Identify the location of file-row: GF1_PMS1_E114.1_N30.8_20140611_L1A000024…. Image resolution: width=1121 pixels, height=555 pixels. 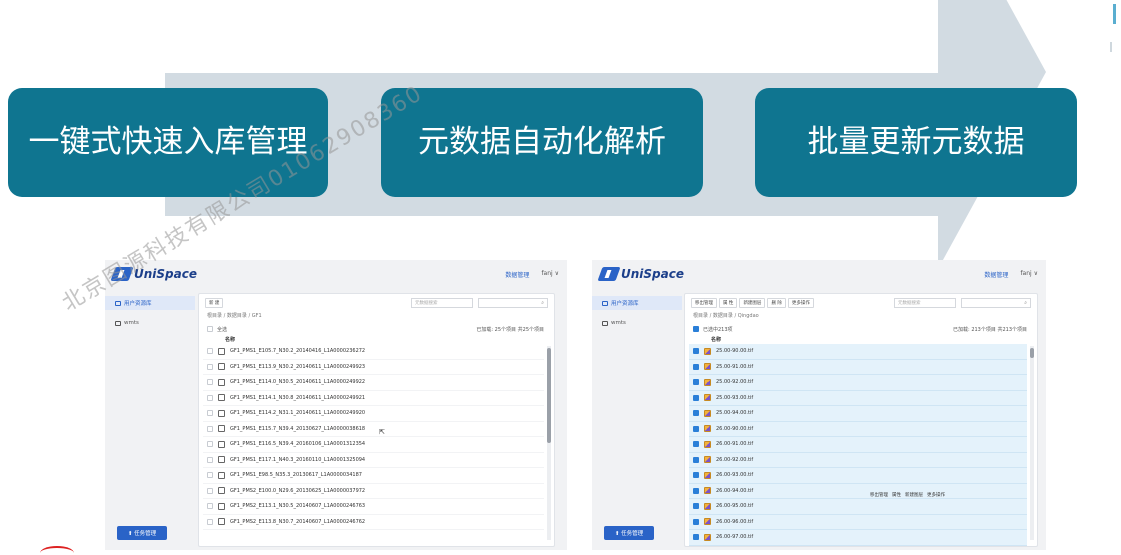
(373, 398).